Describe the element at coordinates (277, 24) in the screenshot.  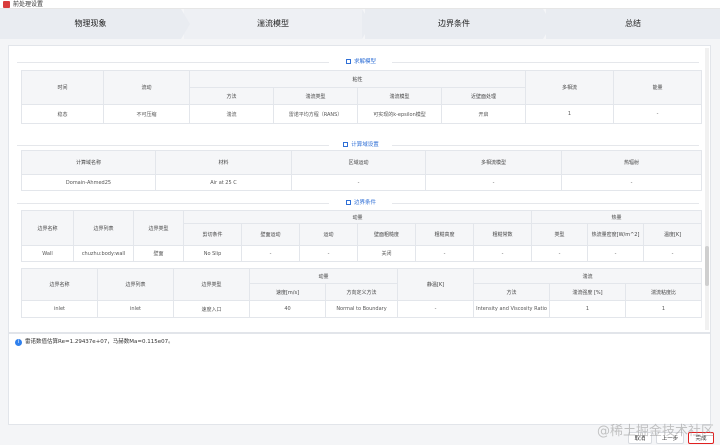
I see `step-turbulence: 湍流模型` at that location.